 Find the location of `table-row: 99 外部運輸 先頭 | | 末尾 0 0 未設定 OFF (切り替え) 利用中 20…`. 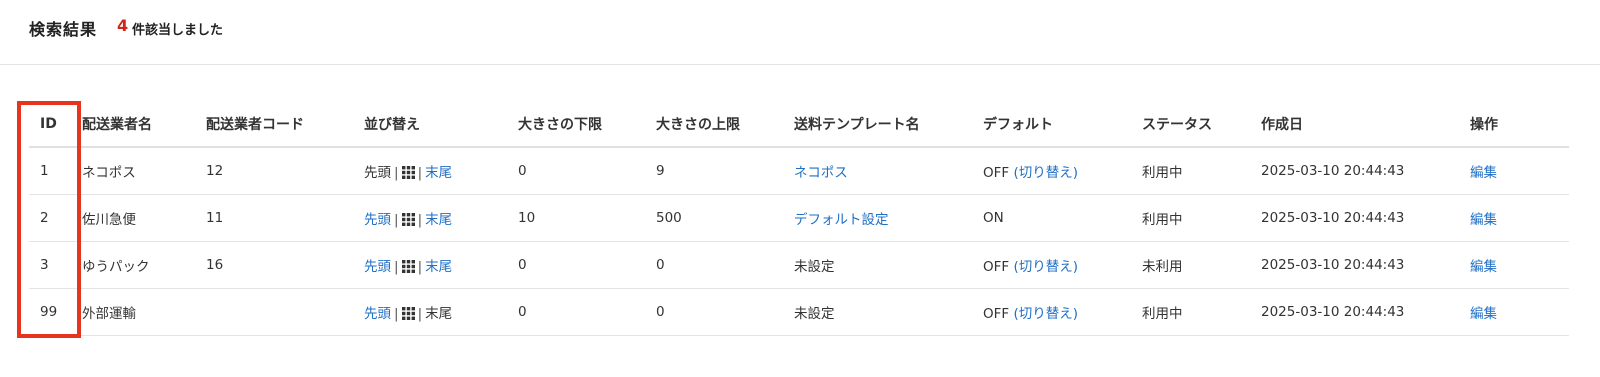

table-row: 99 外部運輸 先頭 | | 末尾 0 0 未設定 OFF (切り替え) 利用中 20… is located at coordinates (799, 312).